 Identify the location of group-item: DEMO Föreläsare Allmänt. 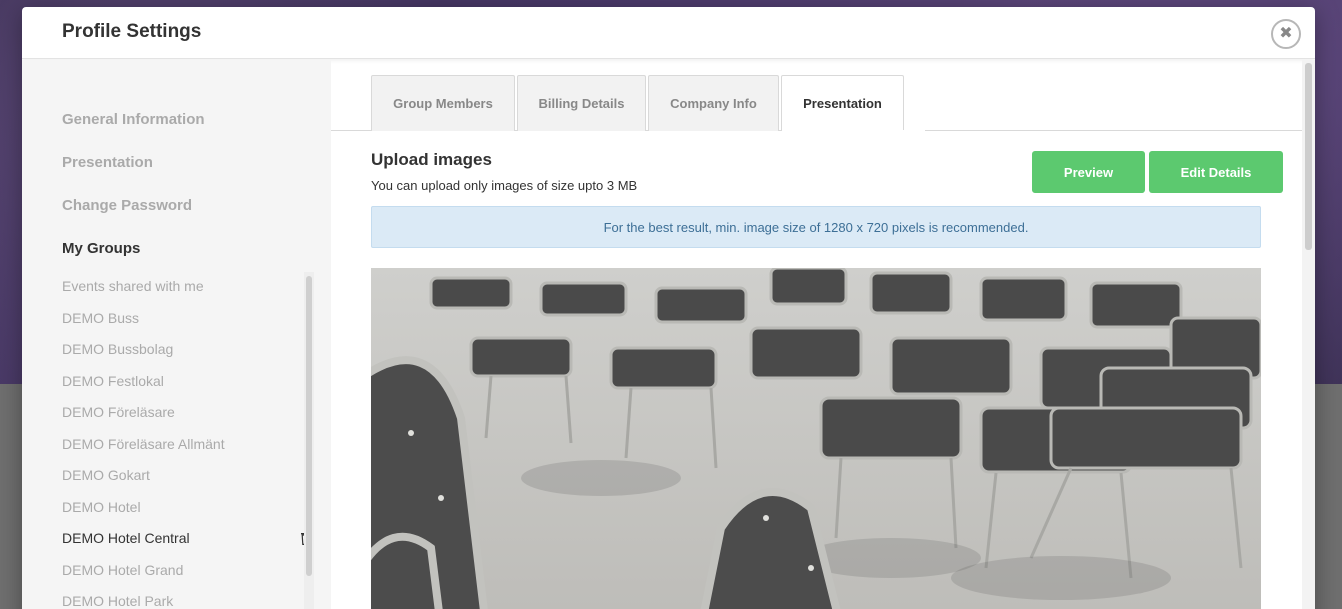
(187, 451).